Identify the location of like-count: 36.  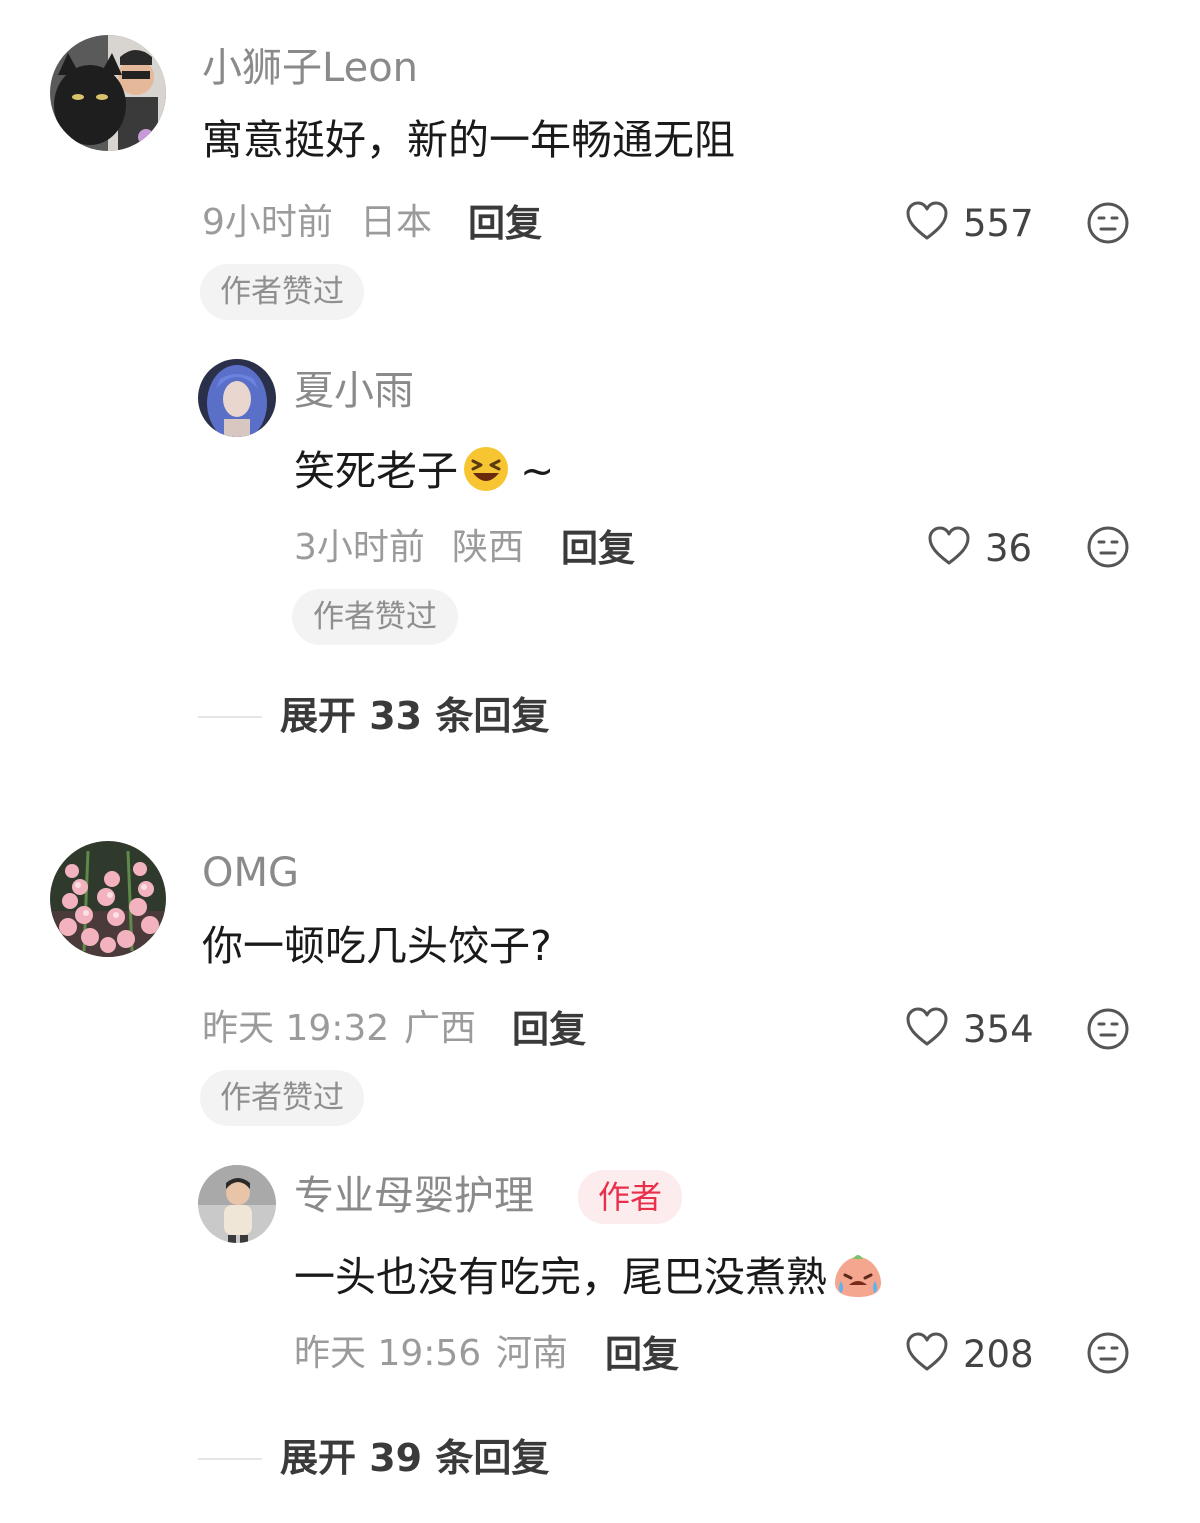
(1009, 548).